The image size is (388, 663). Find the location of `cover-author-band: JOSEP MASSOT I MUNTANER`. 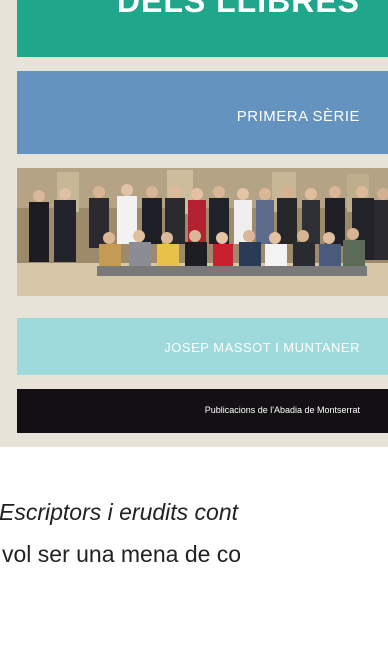

cover-author-band: JOSEP MASSOT I MUNTANER is located at coordinates (202, 346).